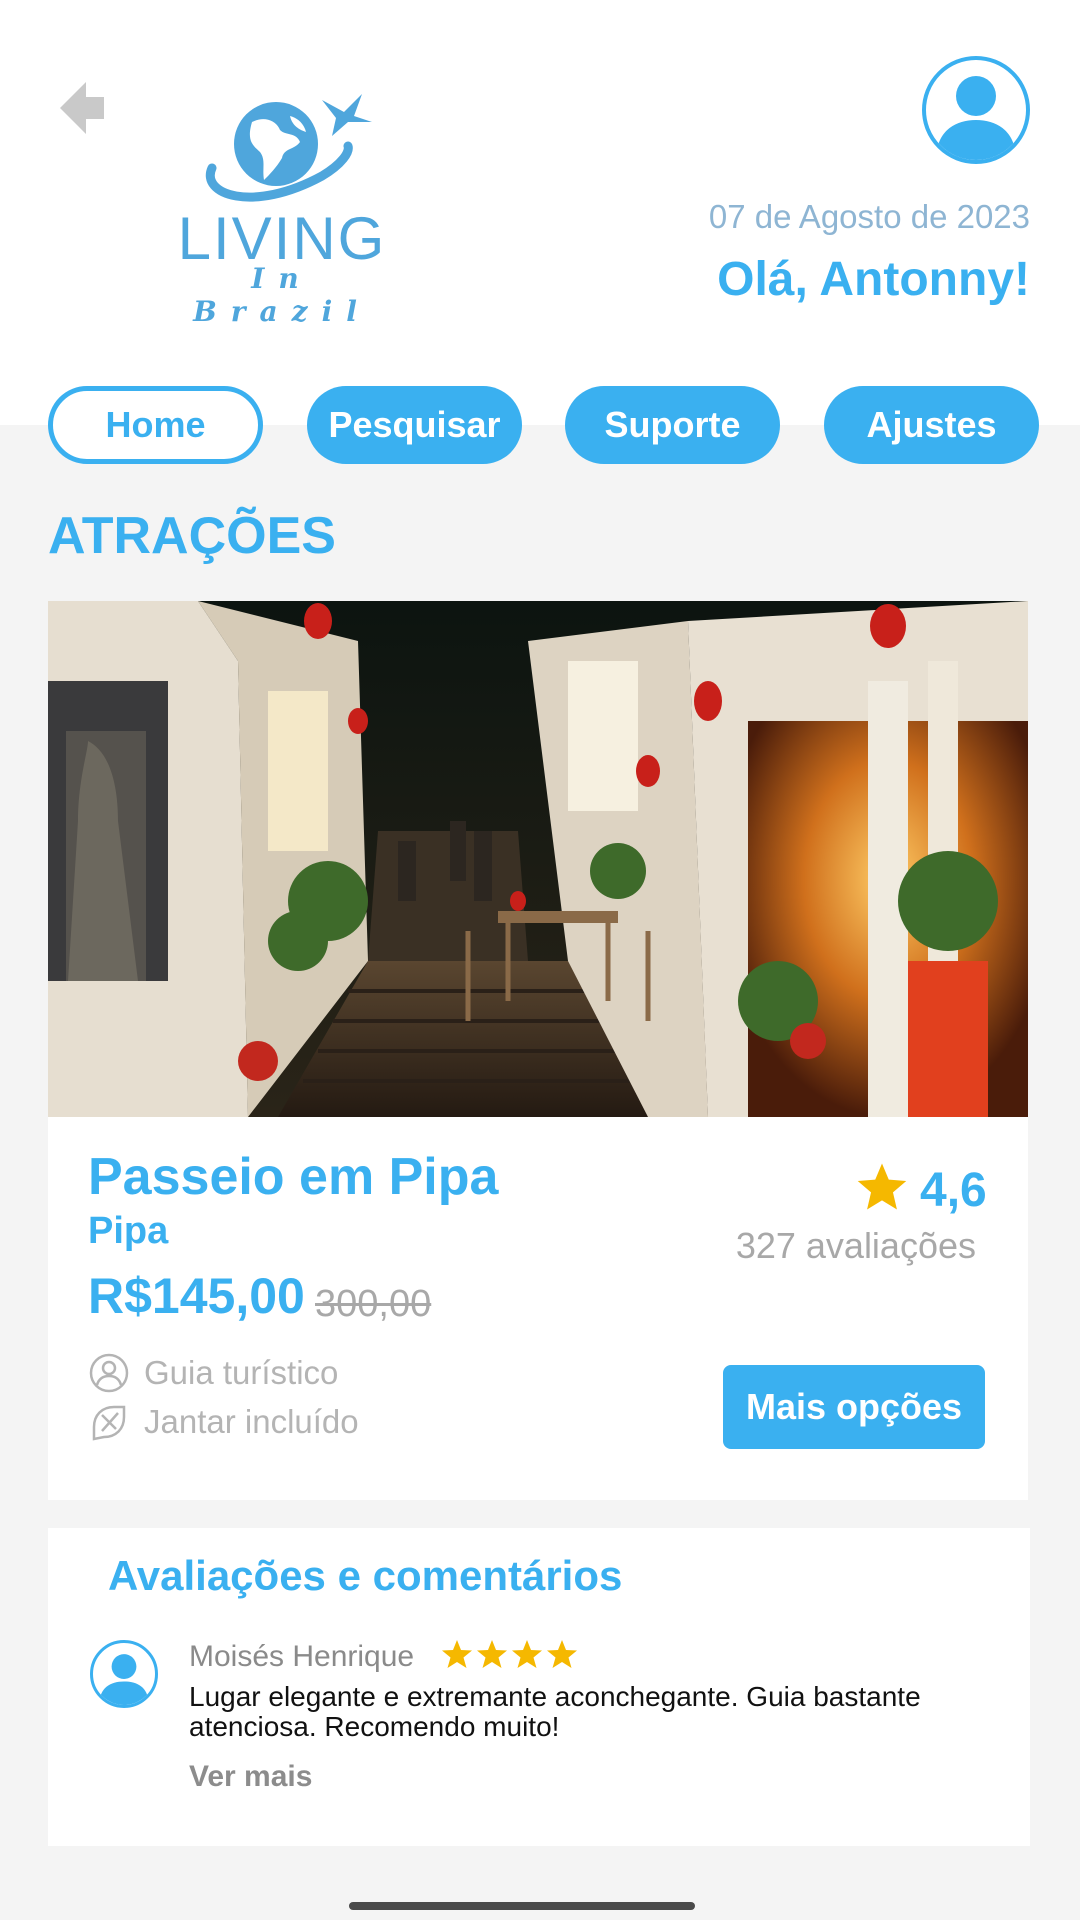  I want to click on profile-avatar-button, so click(976, 110).